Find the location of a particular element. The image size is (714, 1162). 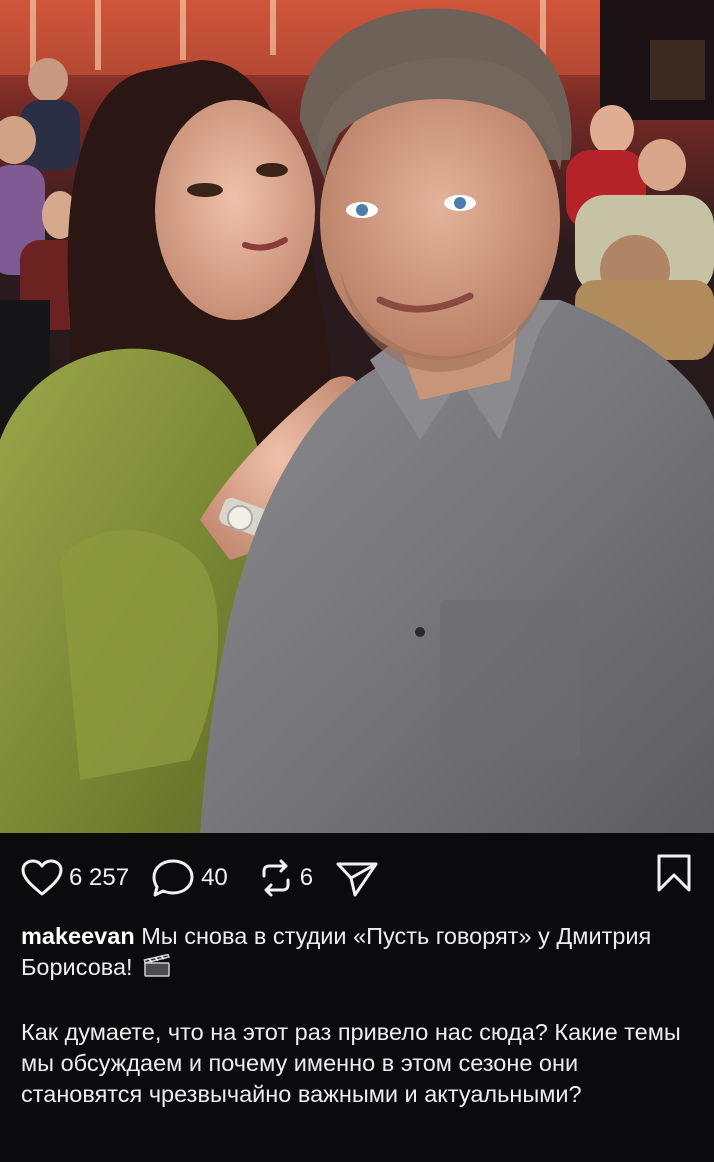

bookmark-icon is located at coordinates (674, 873).